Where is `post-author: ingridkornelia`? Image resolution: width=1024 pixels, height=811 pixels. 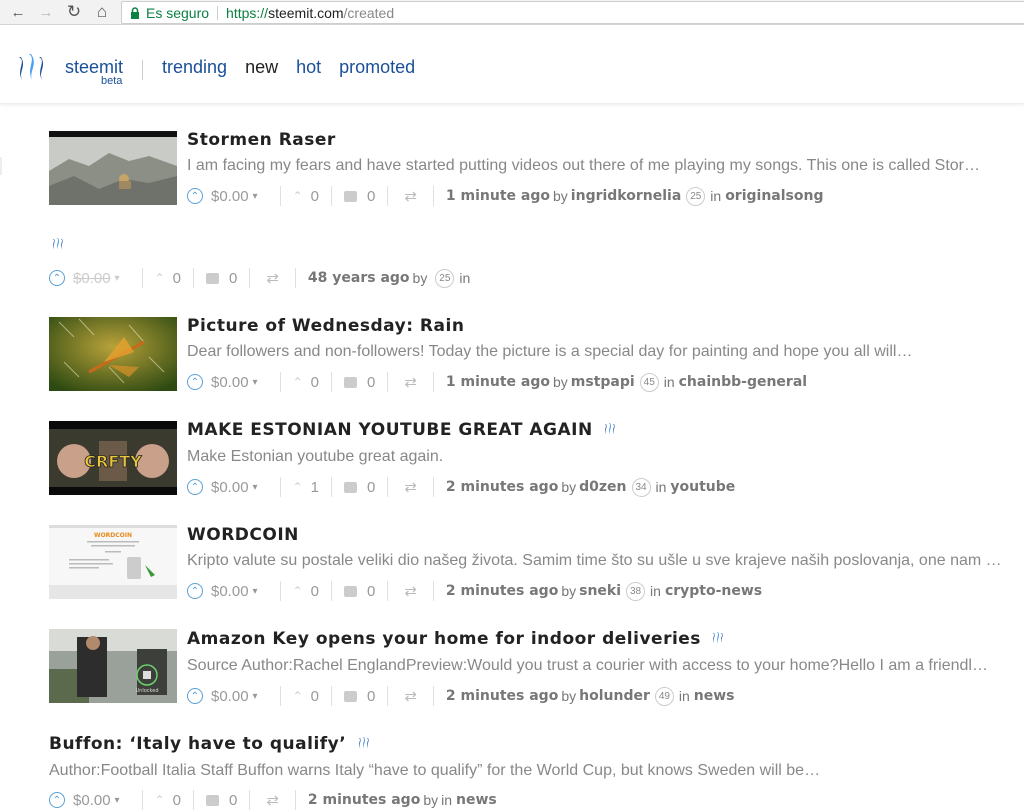
post-author: ingridkornelia is located at coordinates (626, 196).